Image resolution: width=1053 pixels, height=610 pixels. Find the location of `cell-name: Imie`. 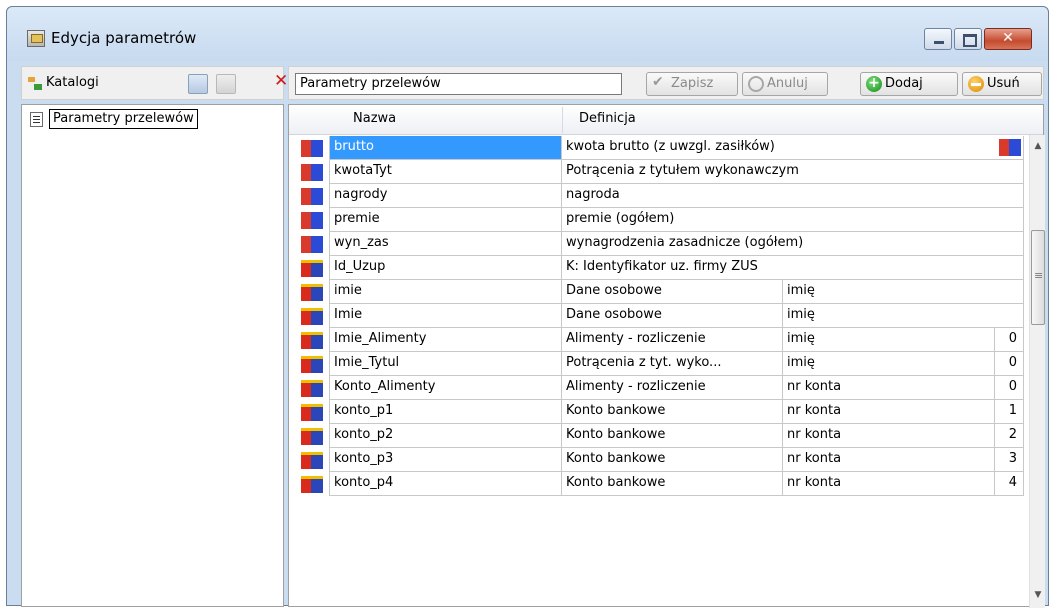

cell-name: Imie is located at coordinates (445, 316).